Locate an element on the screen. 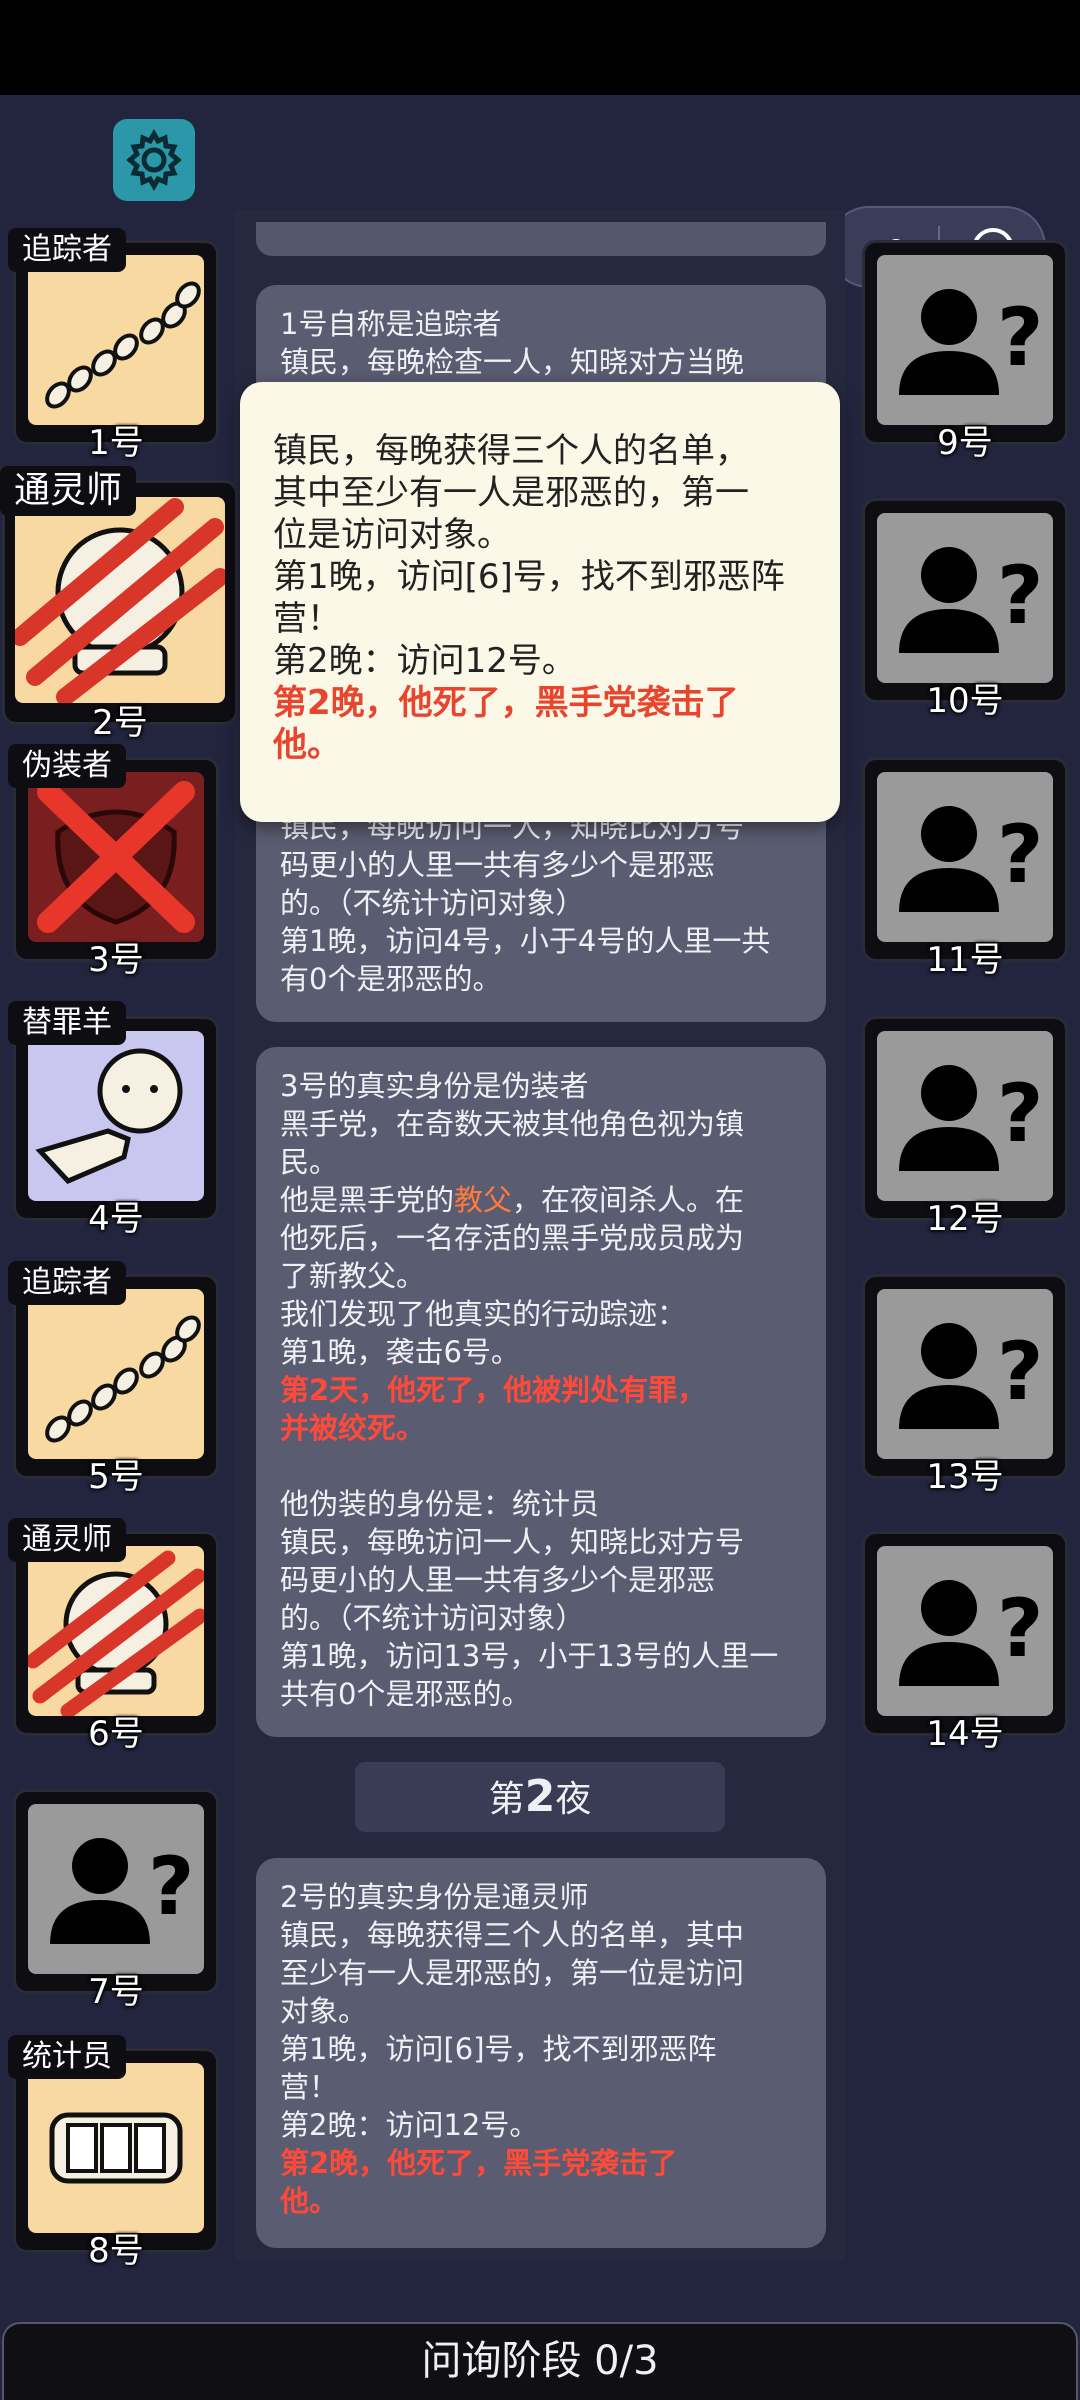 Image resolution: width=1080 pixels, height=2400 pixels. player-number: 6号 is located at coordinates (116, 1734).